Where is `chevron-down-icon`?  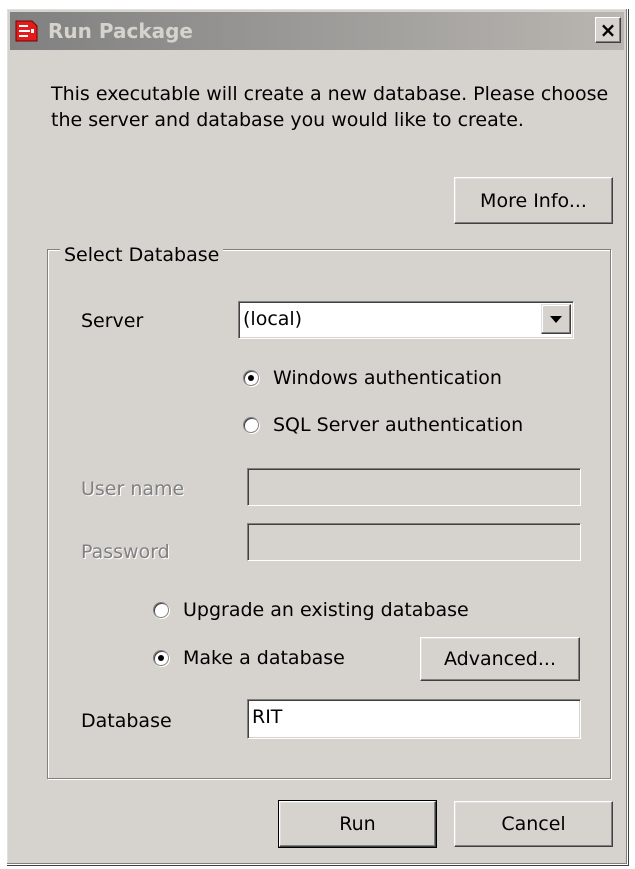 chevron-down-icon is located at coordinates (556, 319).